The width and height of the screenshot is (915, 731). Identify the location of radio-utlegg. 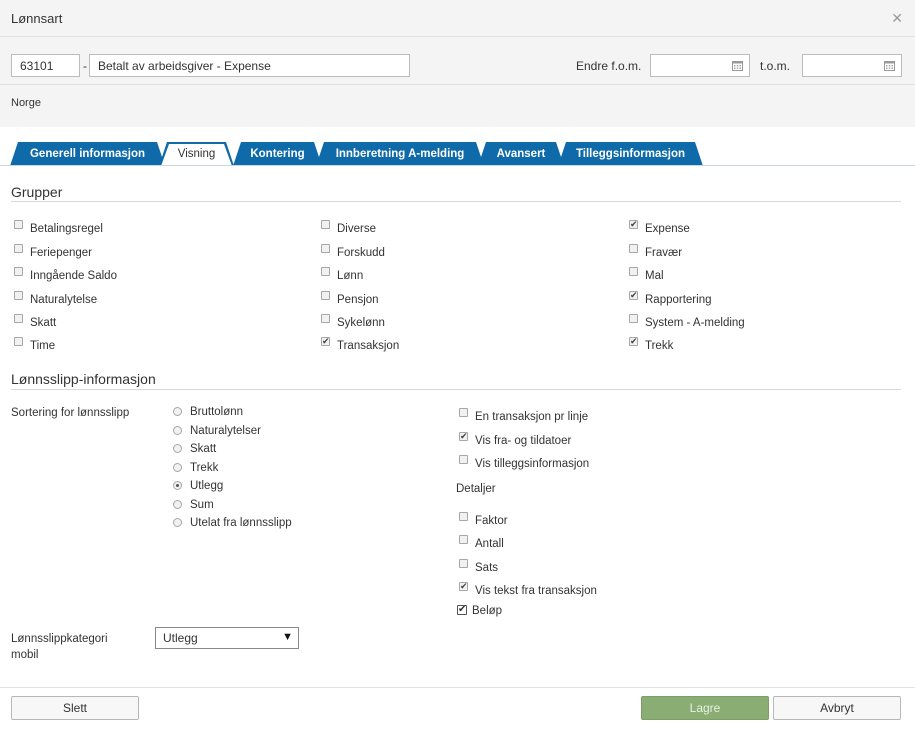
(177, 485).